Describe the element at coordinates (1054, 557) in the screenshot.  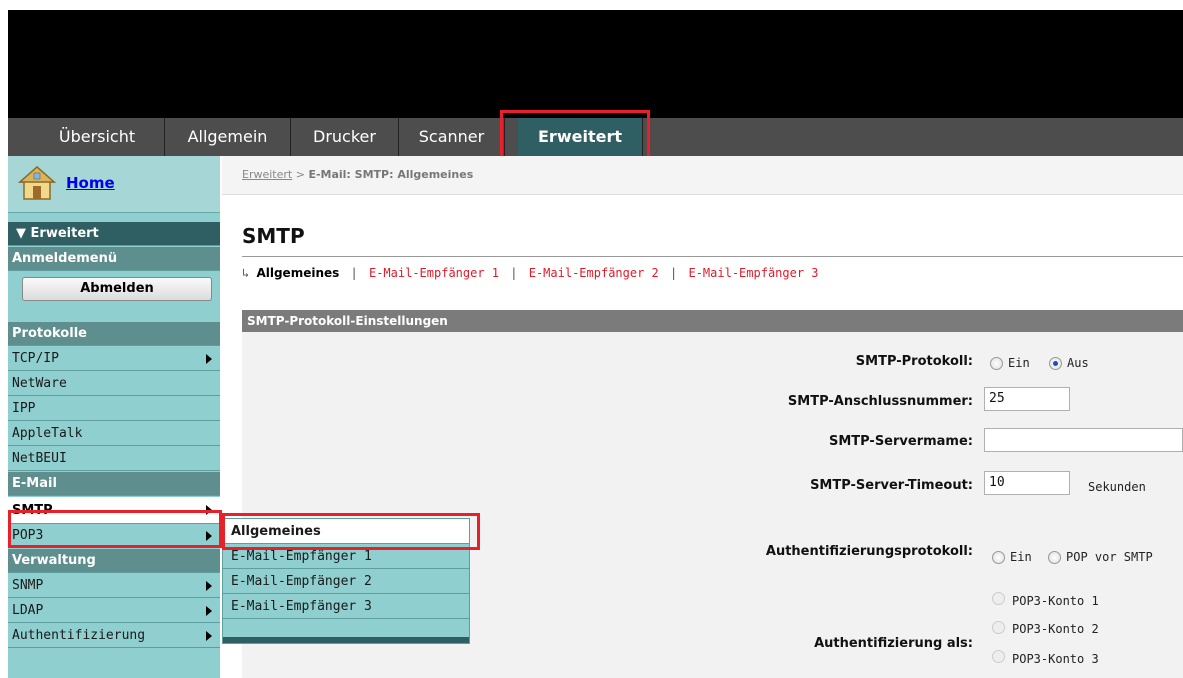
I see `auth-pop-before-smtp-radio` at that location.